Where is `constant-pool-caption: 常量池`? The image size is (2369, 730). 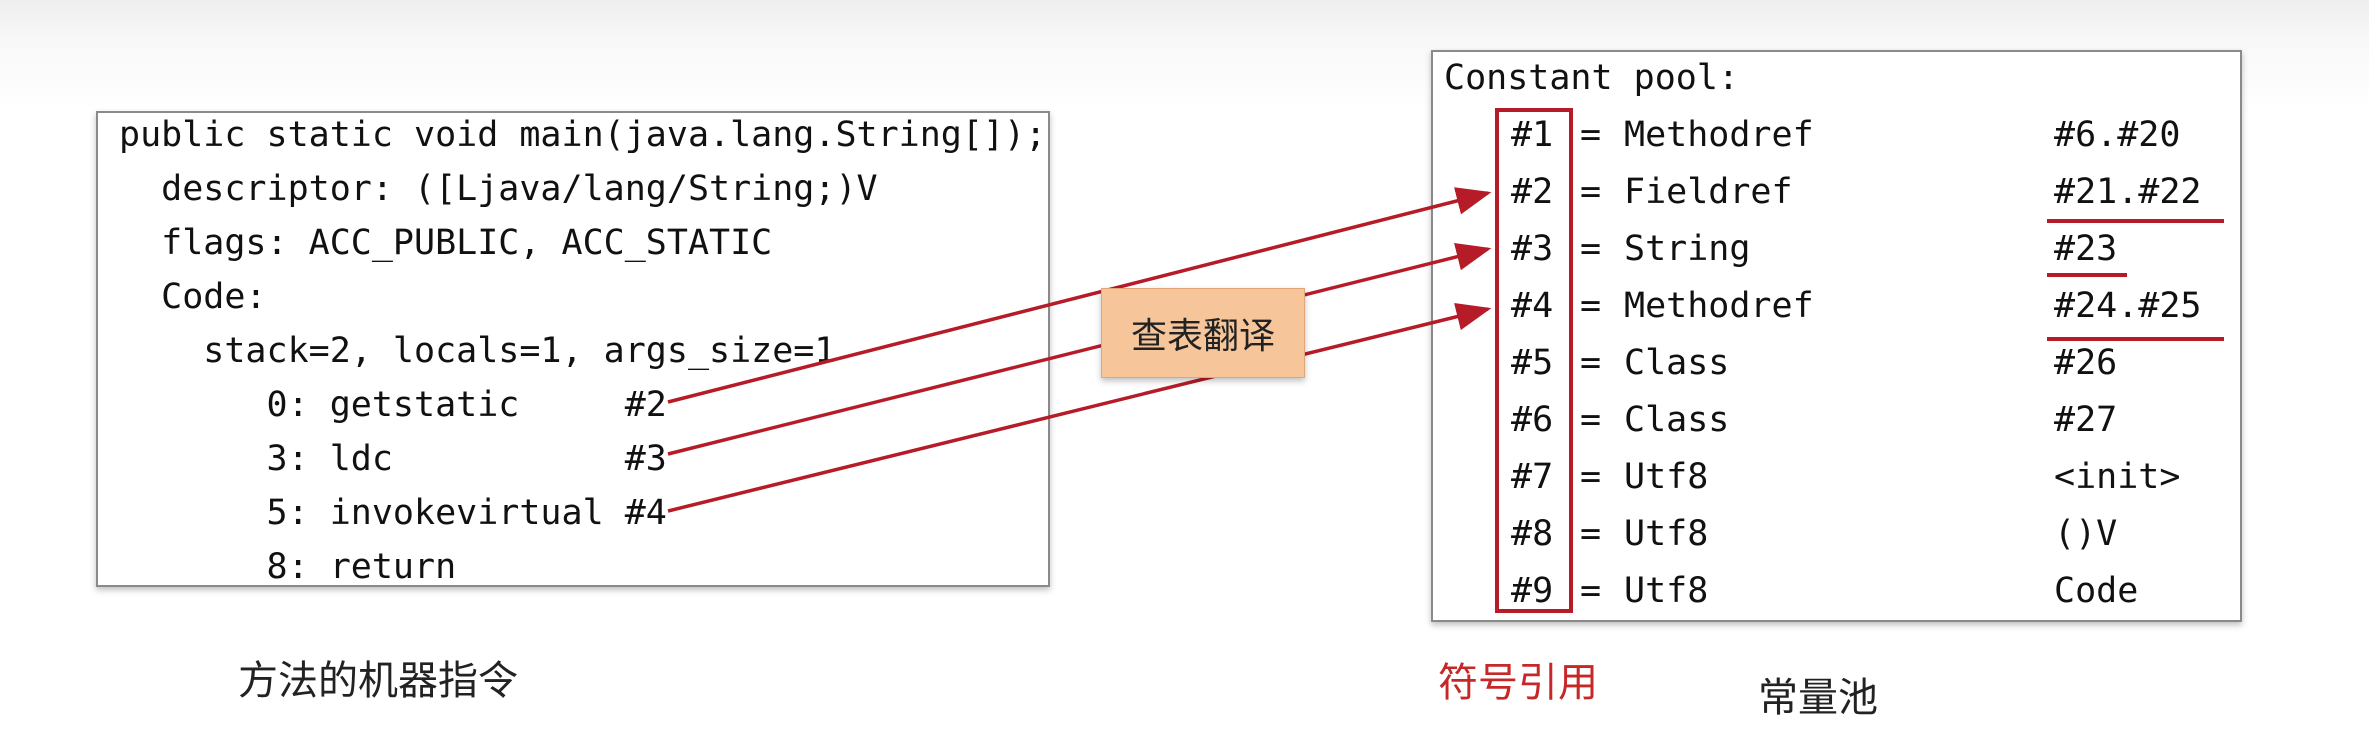 constant-pool-caption: 常量池 is located at coordinates (1818, 698).